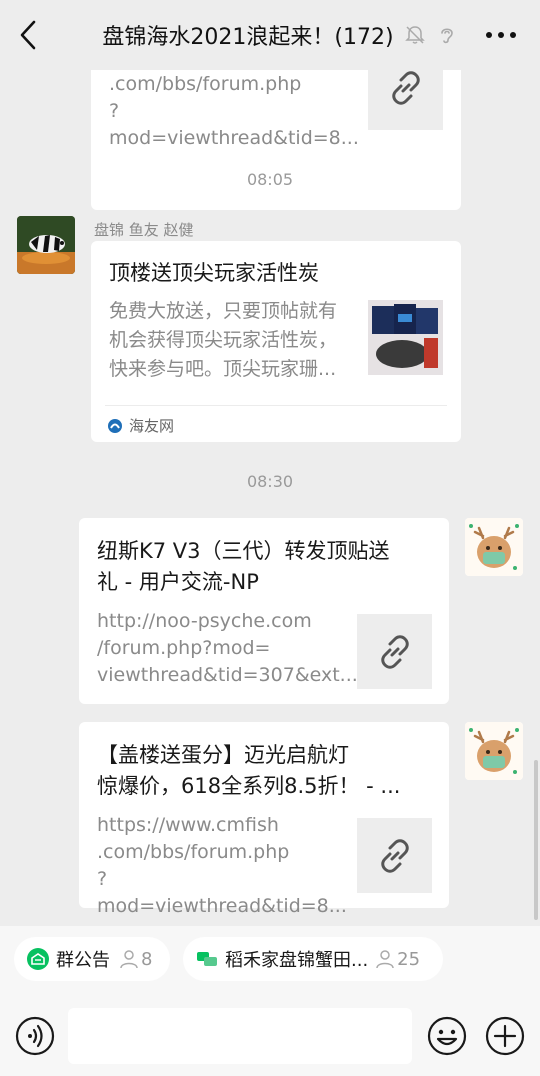 The height and width of the screenshot is (1076, 540). I want to click on top-bar: 盘锦海水2021浪起来！(172), so click(270, 35).